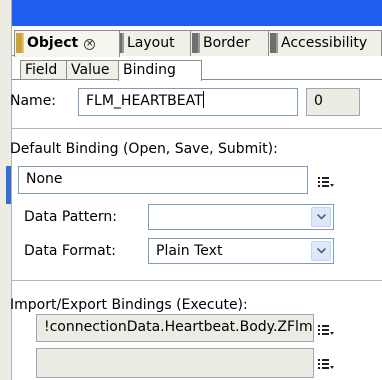 This screenshot has height=380, width=382. Describe the element at coordinates (149, 70) in the screenshot. I see `tab-binding-label: Binding` at that location.